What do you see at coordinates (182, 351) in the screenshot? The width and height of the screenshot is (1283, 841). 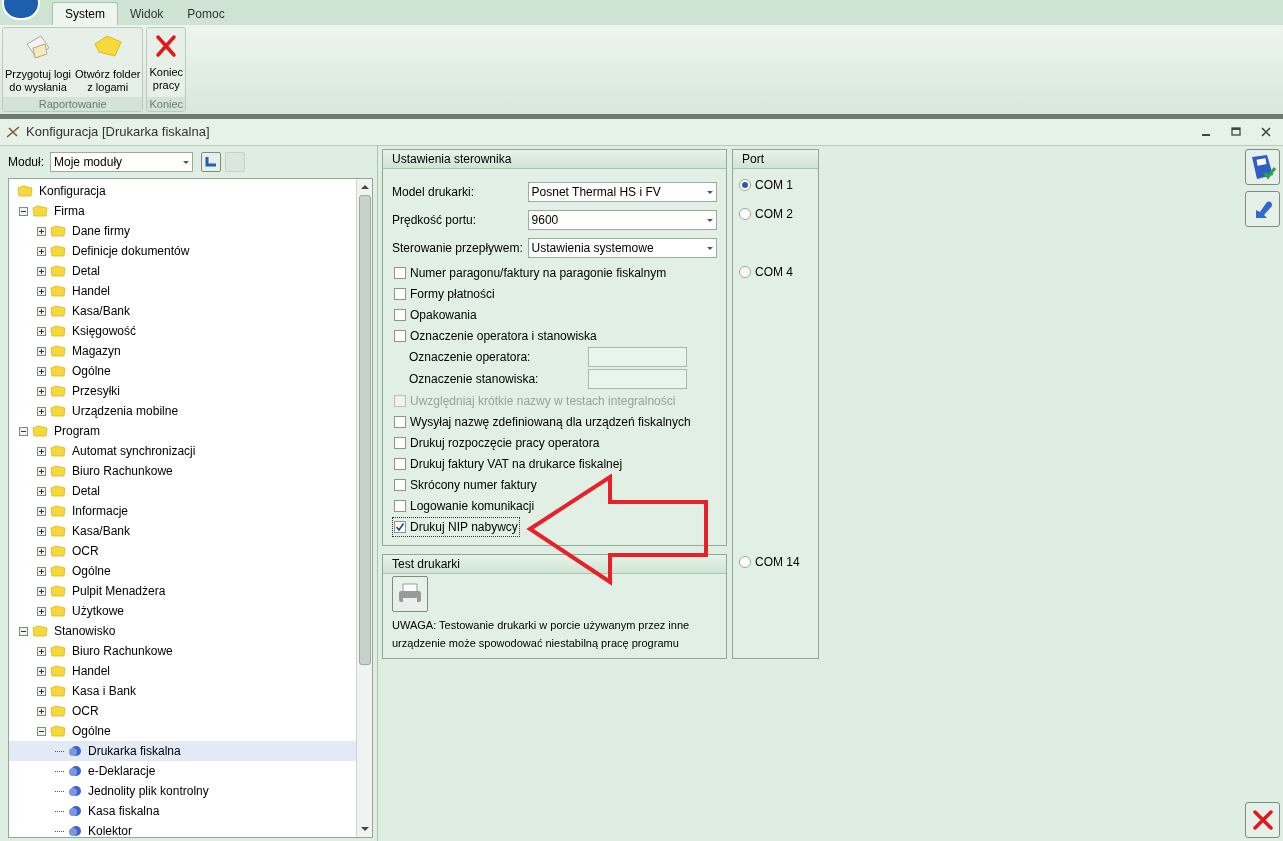 I see `tree-item: Magazyn` at bounding box center [182, 351].